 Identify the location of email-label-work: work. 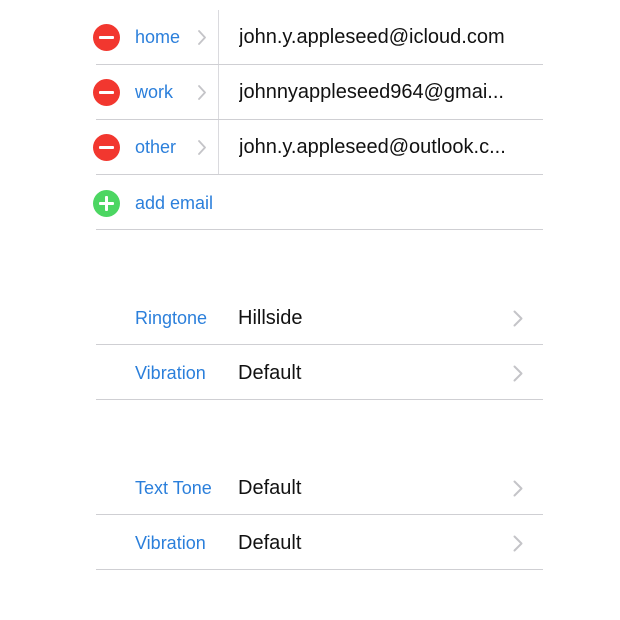
(154, 92).